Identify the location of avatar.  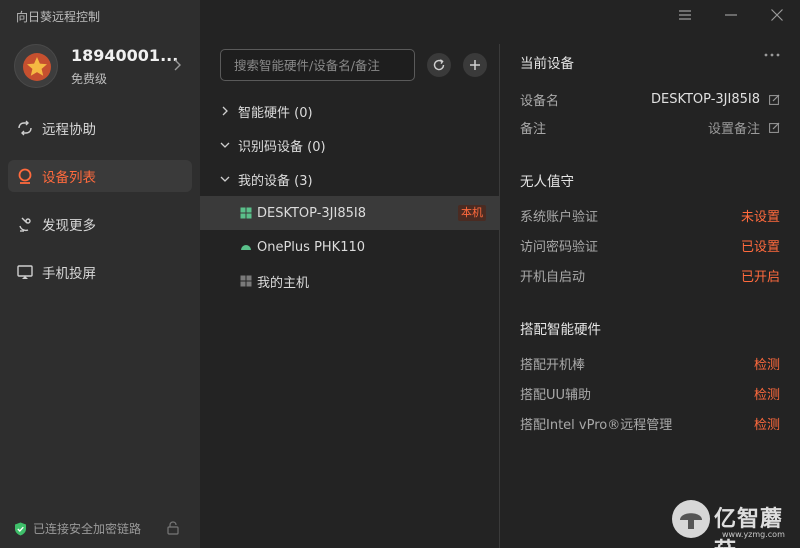
(36, 66).